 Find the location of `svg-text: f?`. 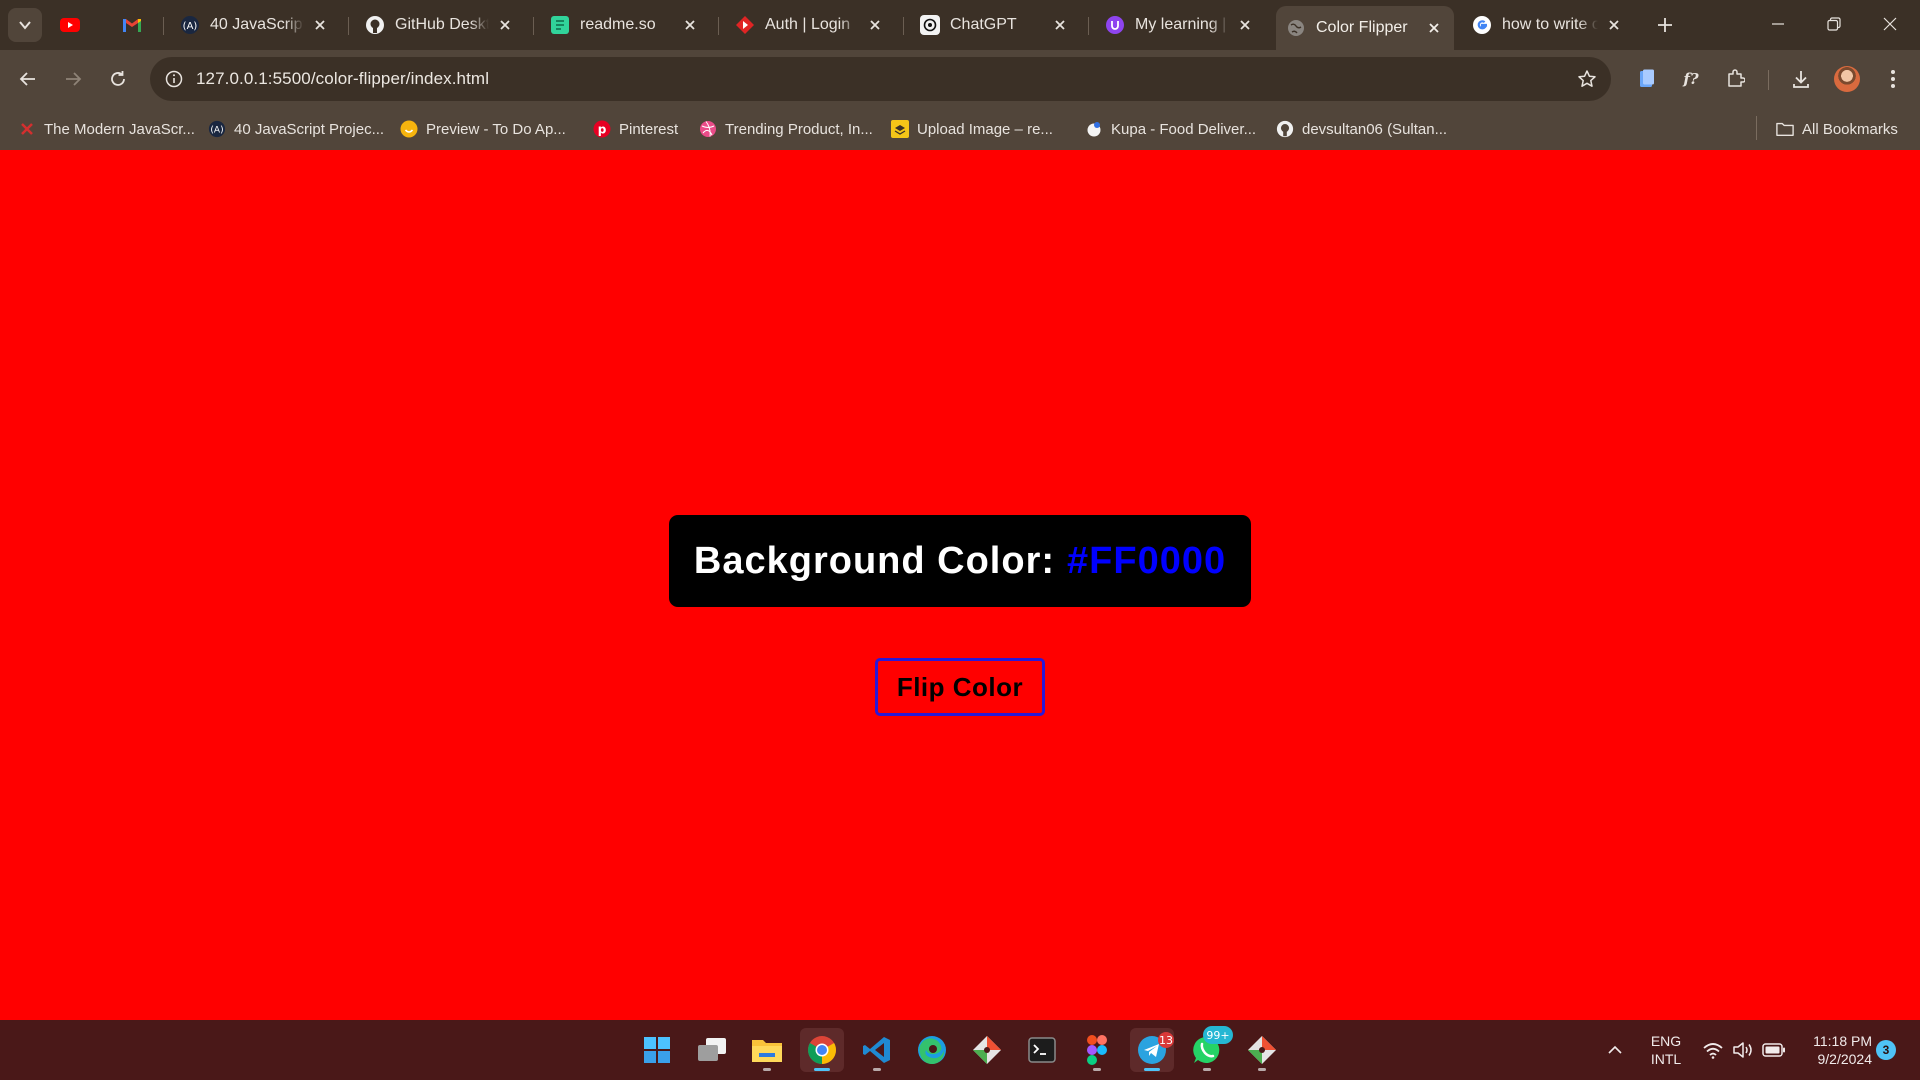

svg-text: f? is located at coordinates (1690, 79).